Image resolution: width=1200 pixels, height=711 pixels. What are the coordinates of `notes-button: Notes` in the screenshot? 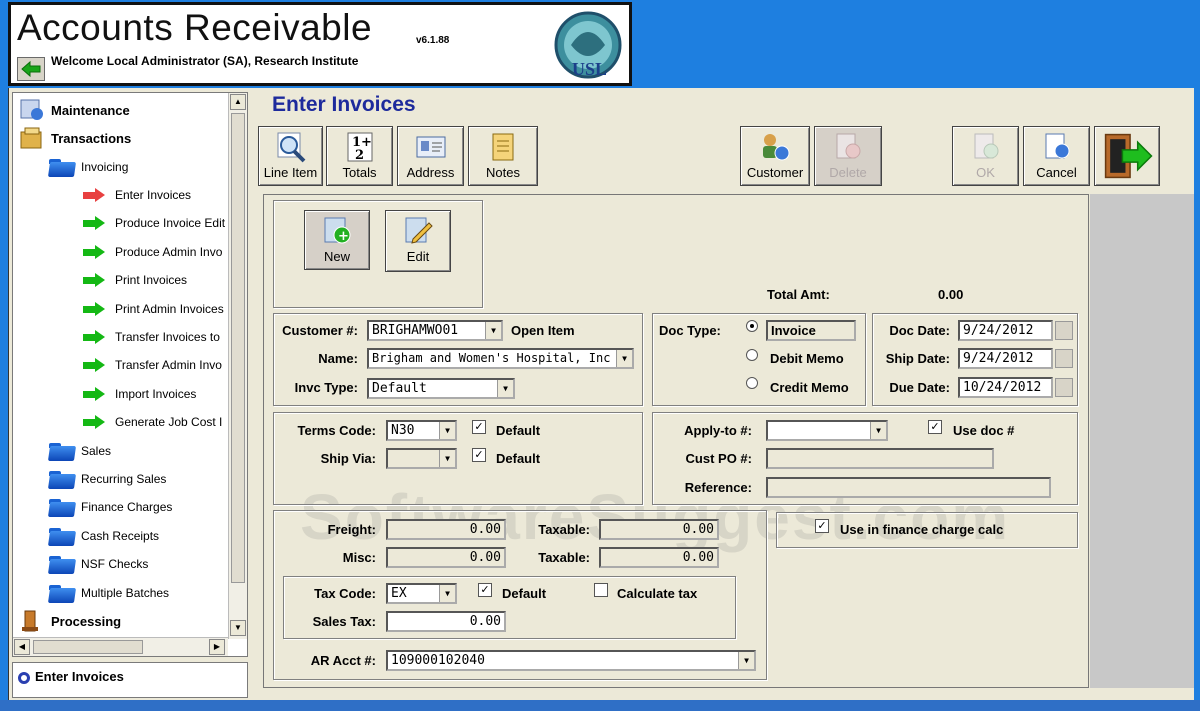 It's located at (503, 156).